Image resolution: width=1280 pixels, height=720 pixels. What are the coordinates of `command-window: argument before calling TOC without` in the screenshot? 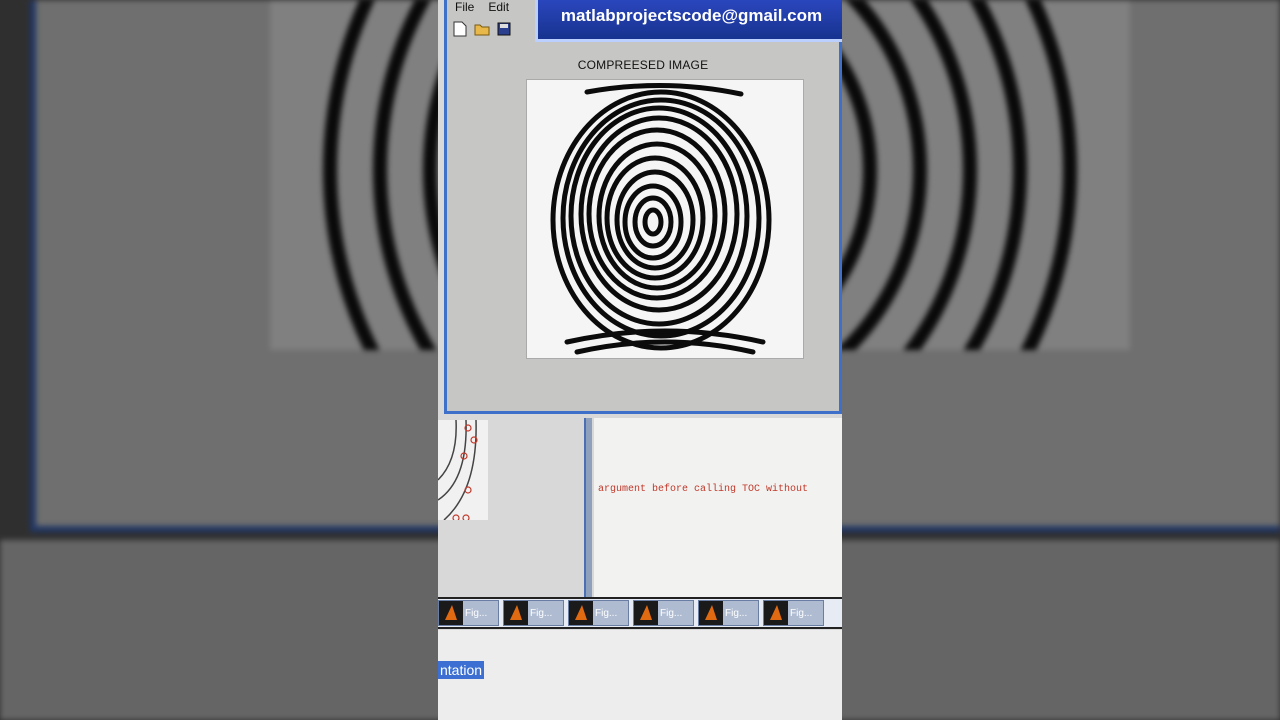 It's located at (718, 508).